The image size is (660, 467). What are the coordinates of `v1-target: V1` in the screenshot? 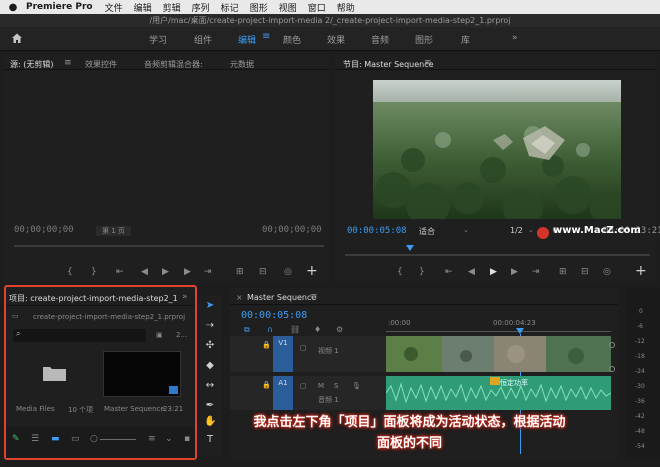 It's located at (283, 354).